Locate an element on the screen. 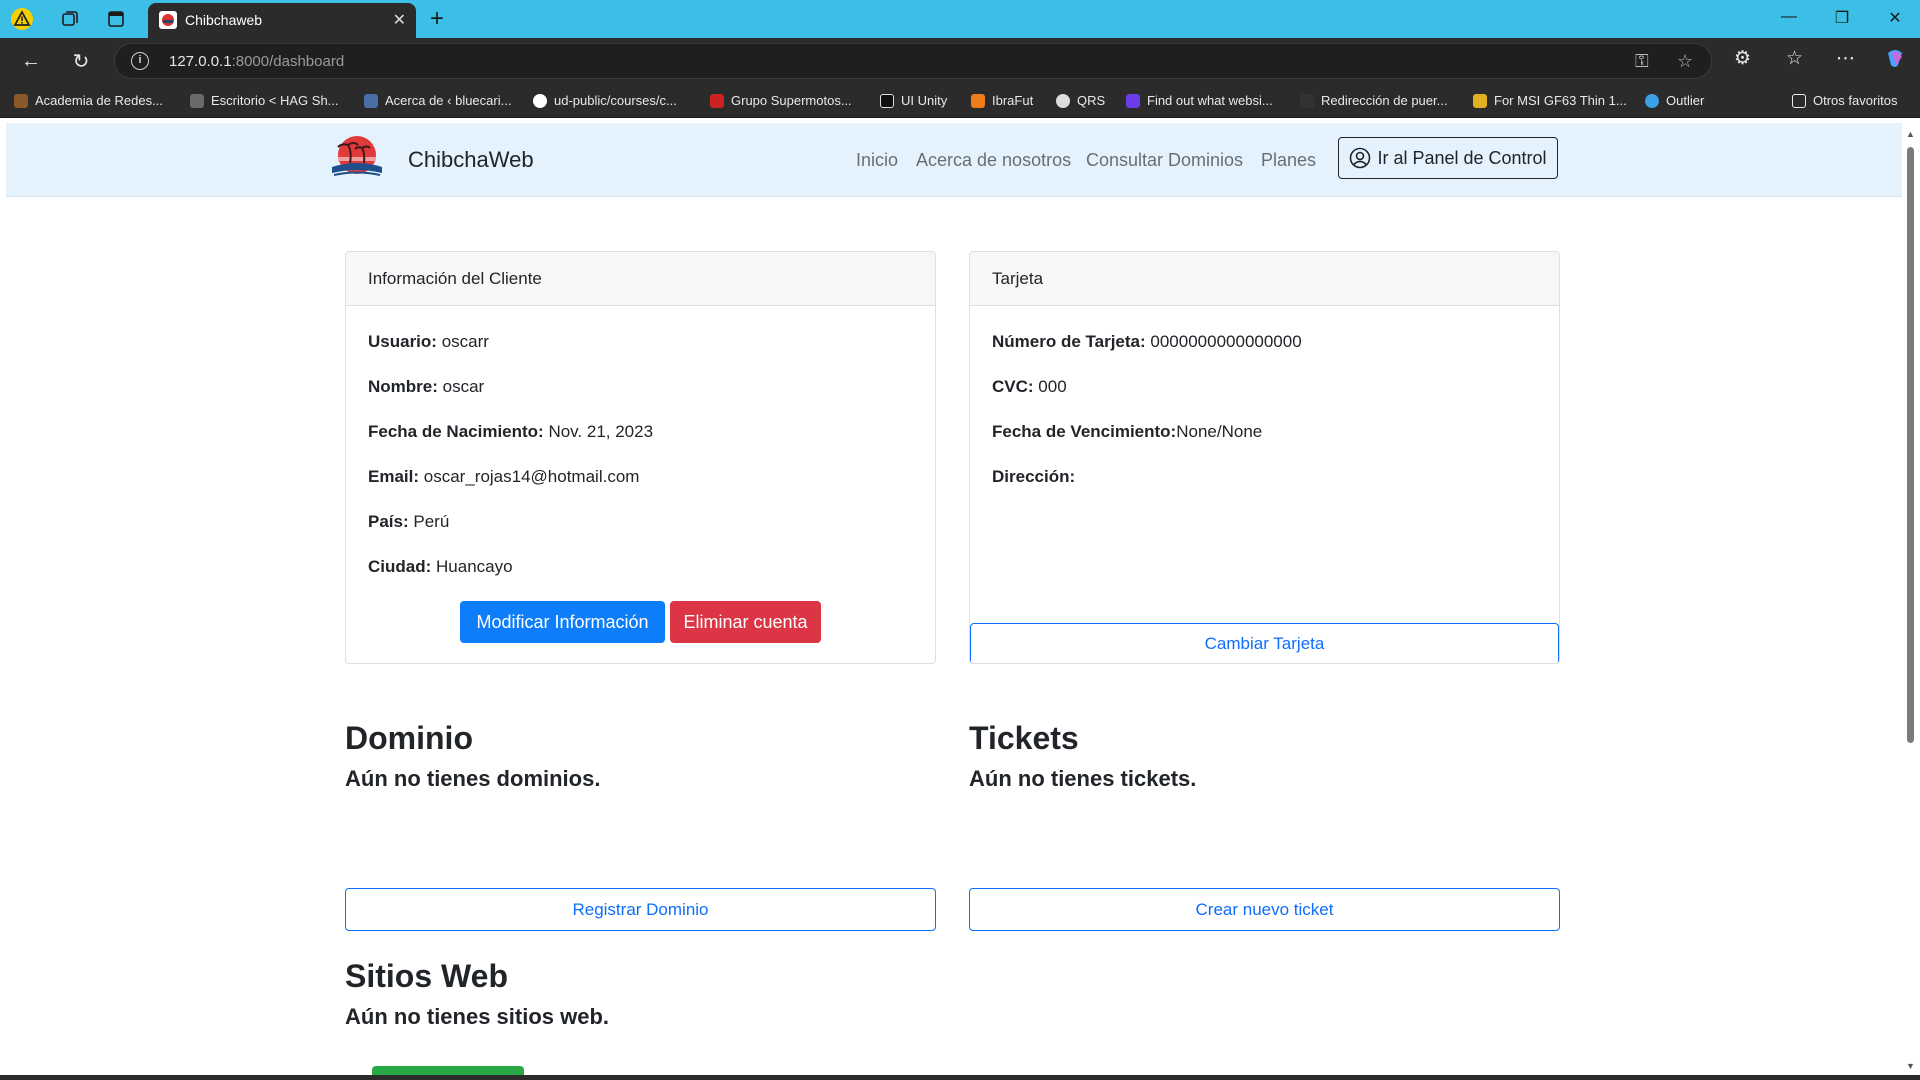 Image resolution: width=1920 pixels, height=1080 pixels. workspaces-icon is located at coordinates (70, 19).